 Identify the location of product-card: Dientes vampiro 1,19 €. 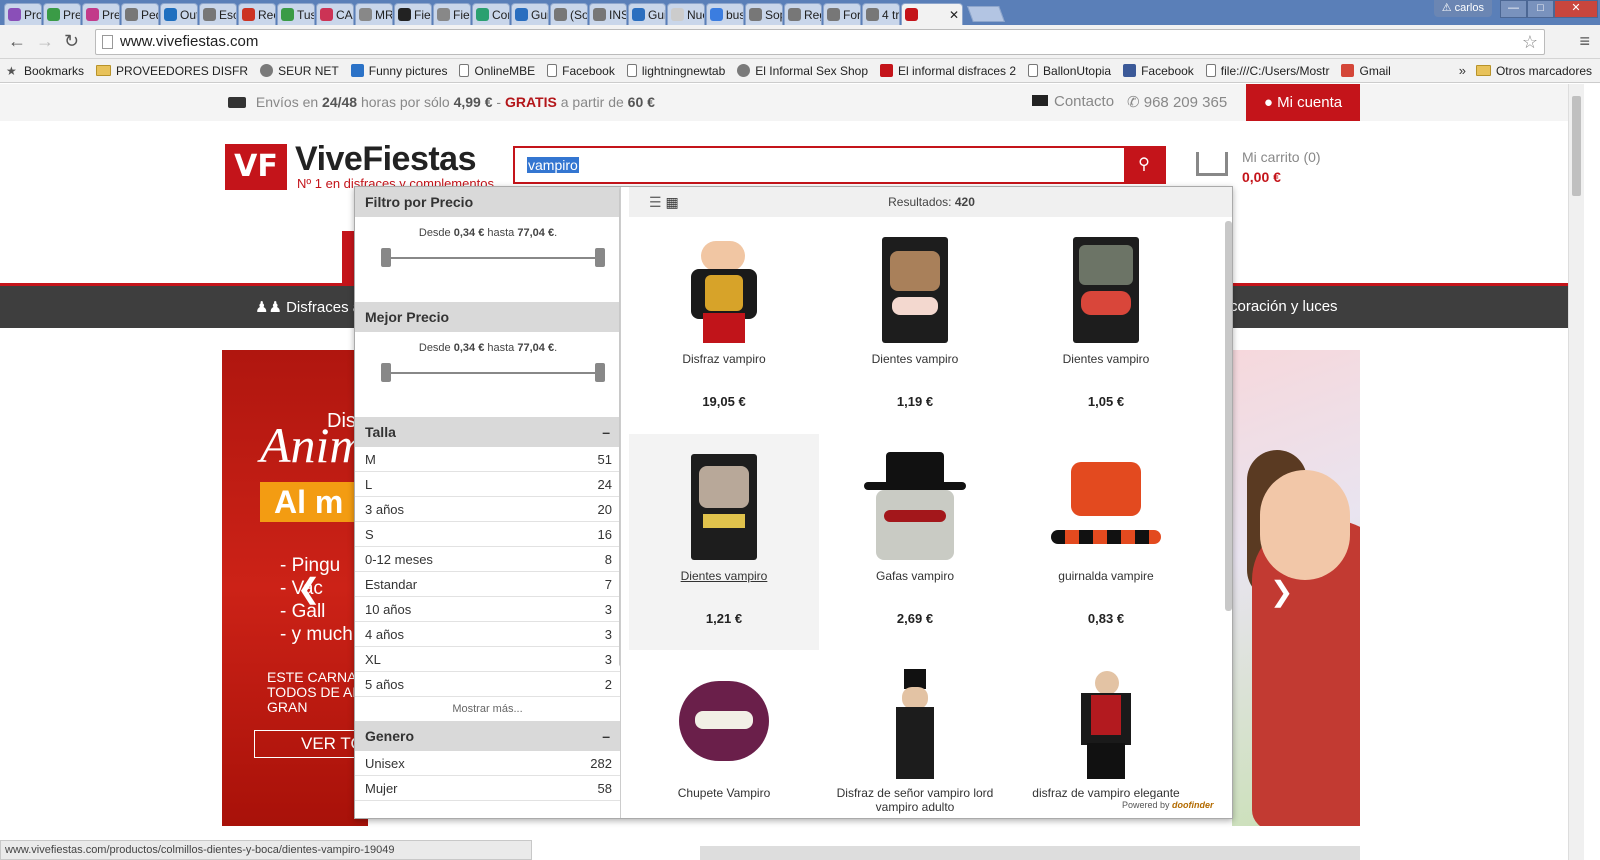
(915, 325).